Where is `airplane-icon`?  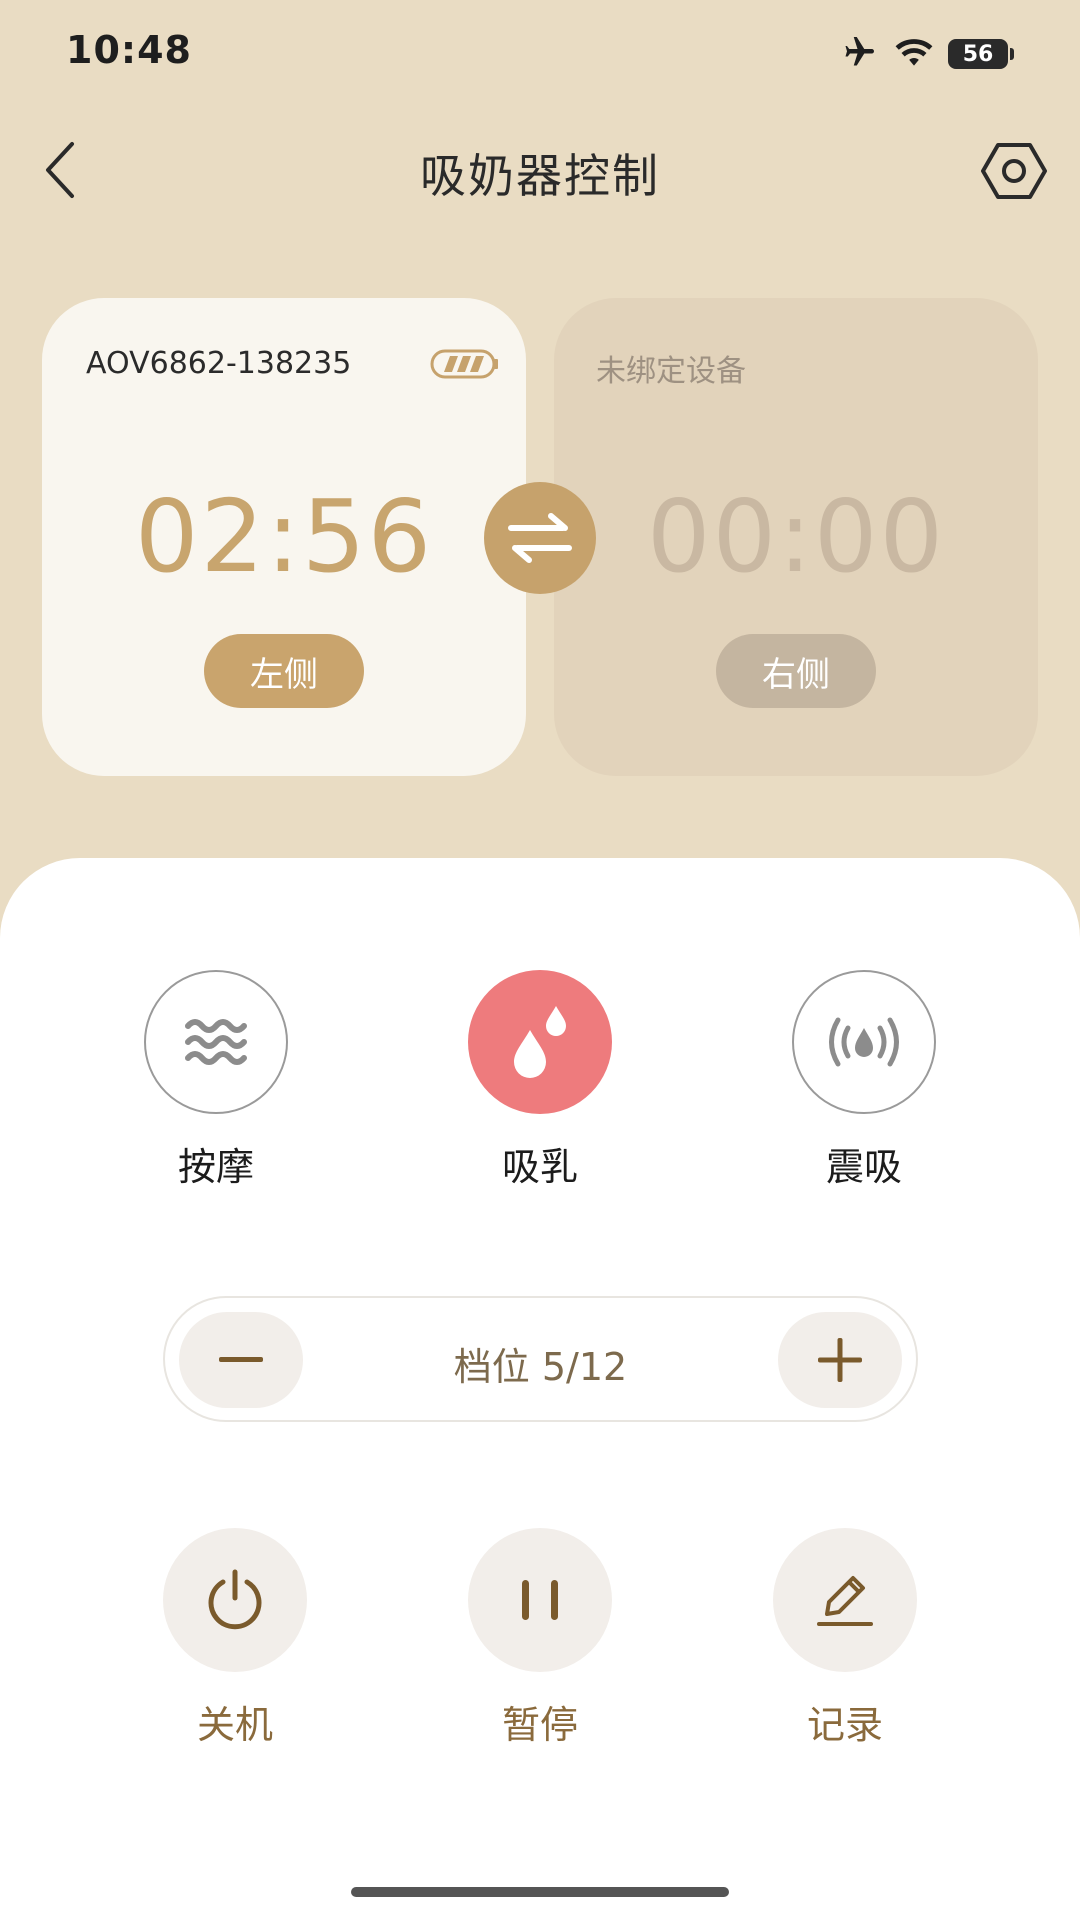 airplane-icon is located at coordinates (859, 54).